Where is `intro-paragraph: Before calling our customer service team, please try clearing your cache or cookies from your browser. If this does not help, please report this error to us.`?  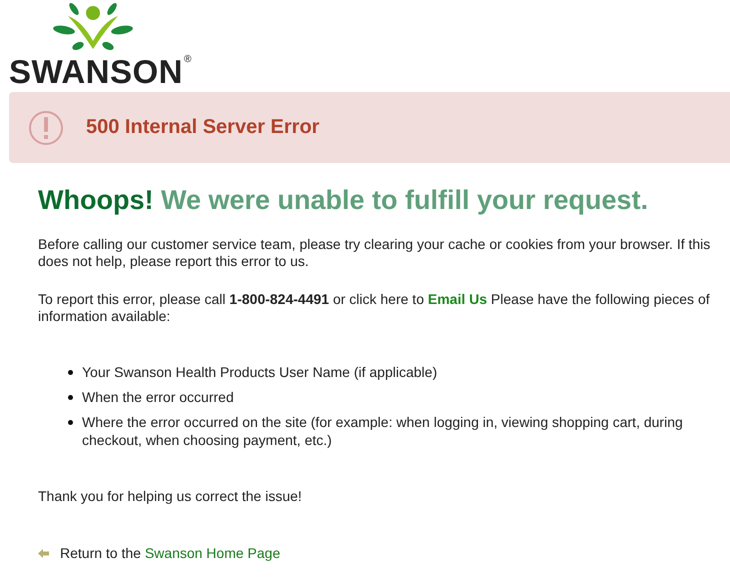 intro-paragraph: Before calling our customer service team, please try clearing your cache or cookies from your browser. If this does not help, please report this error to us. is located at coordinates (375, 253).